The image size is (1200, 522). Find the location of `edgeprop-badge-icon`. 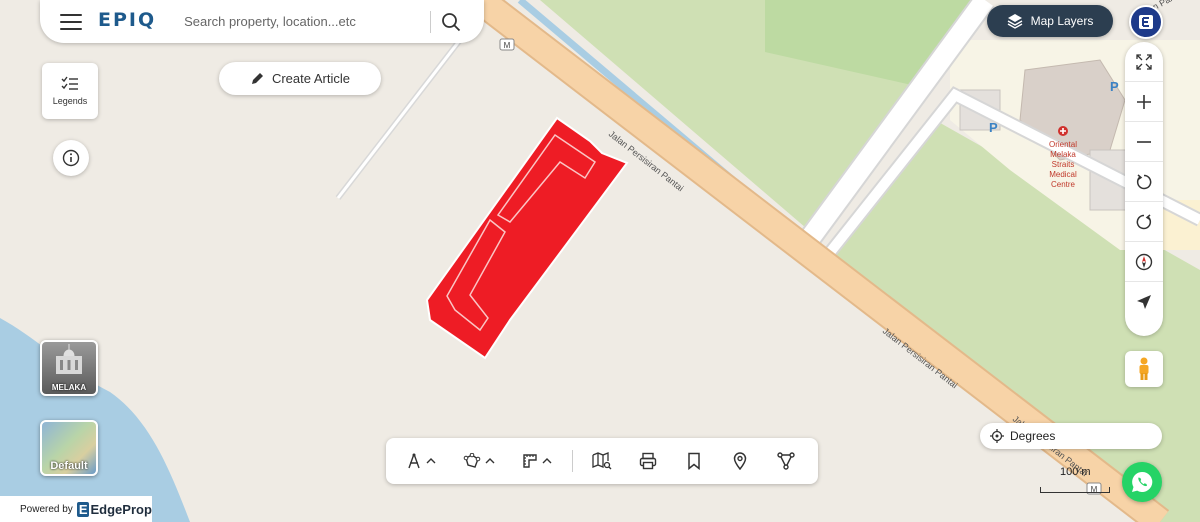

edgeprop-badge-icon is located at coordinates (1146, 22).